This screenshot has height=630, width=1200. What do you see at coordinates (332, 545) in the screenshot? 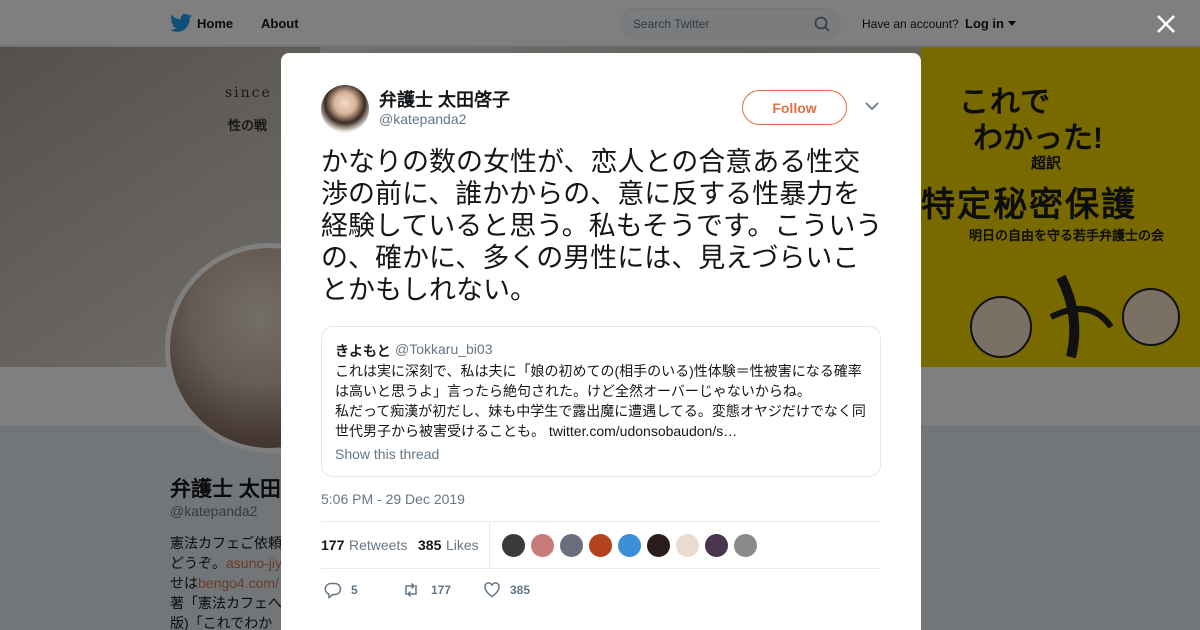
I see `retweets-count: 177` at bounding box center [332, 545].